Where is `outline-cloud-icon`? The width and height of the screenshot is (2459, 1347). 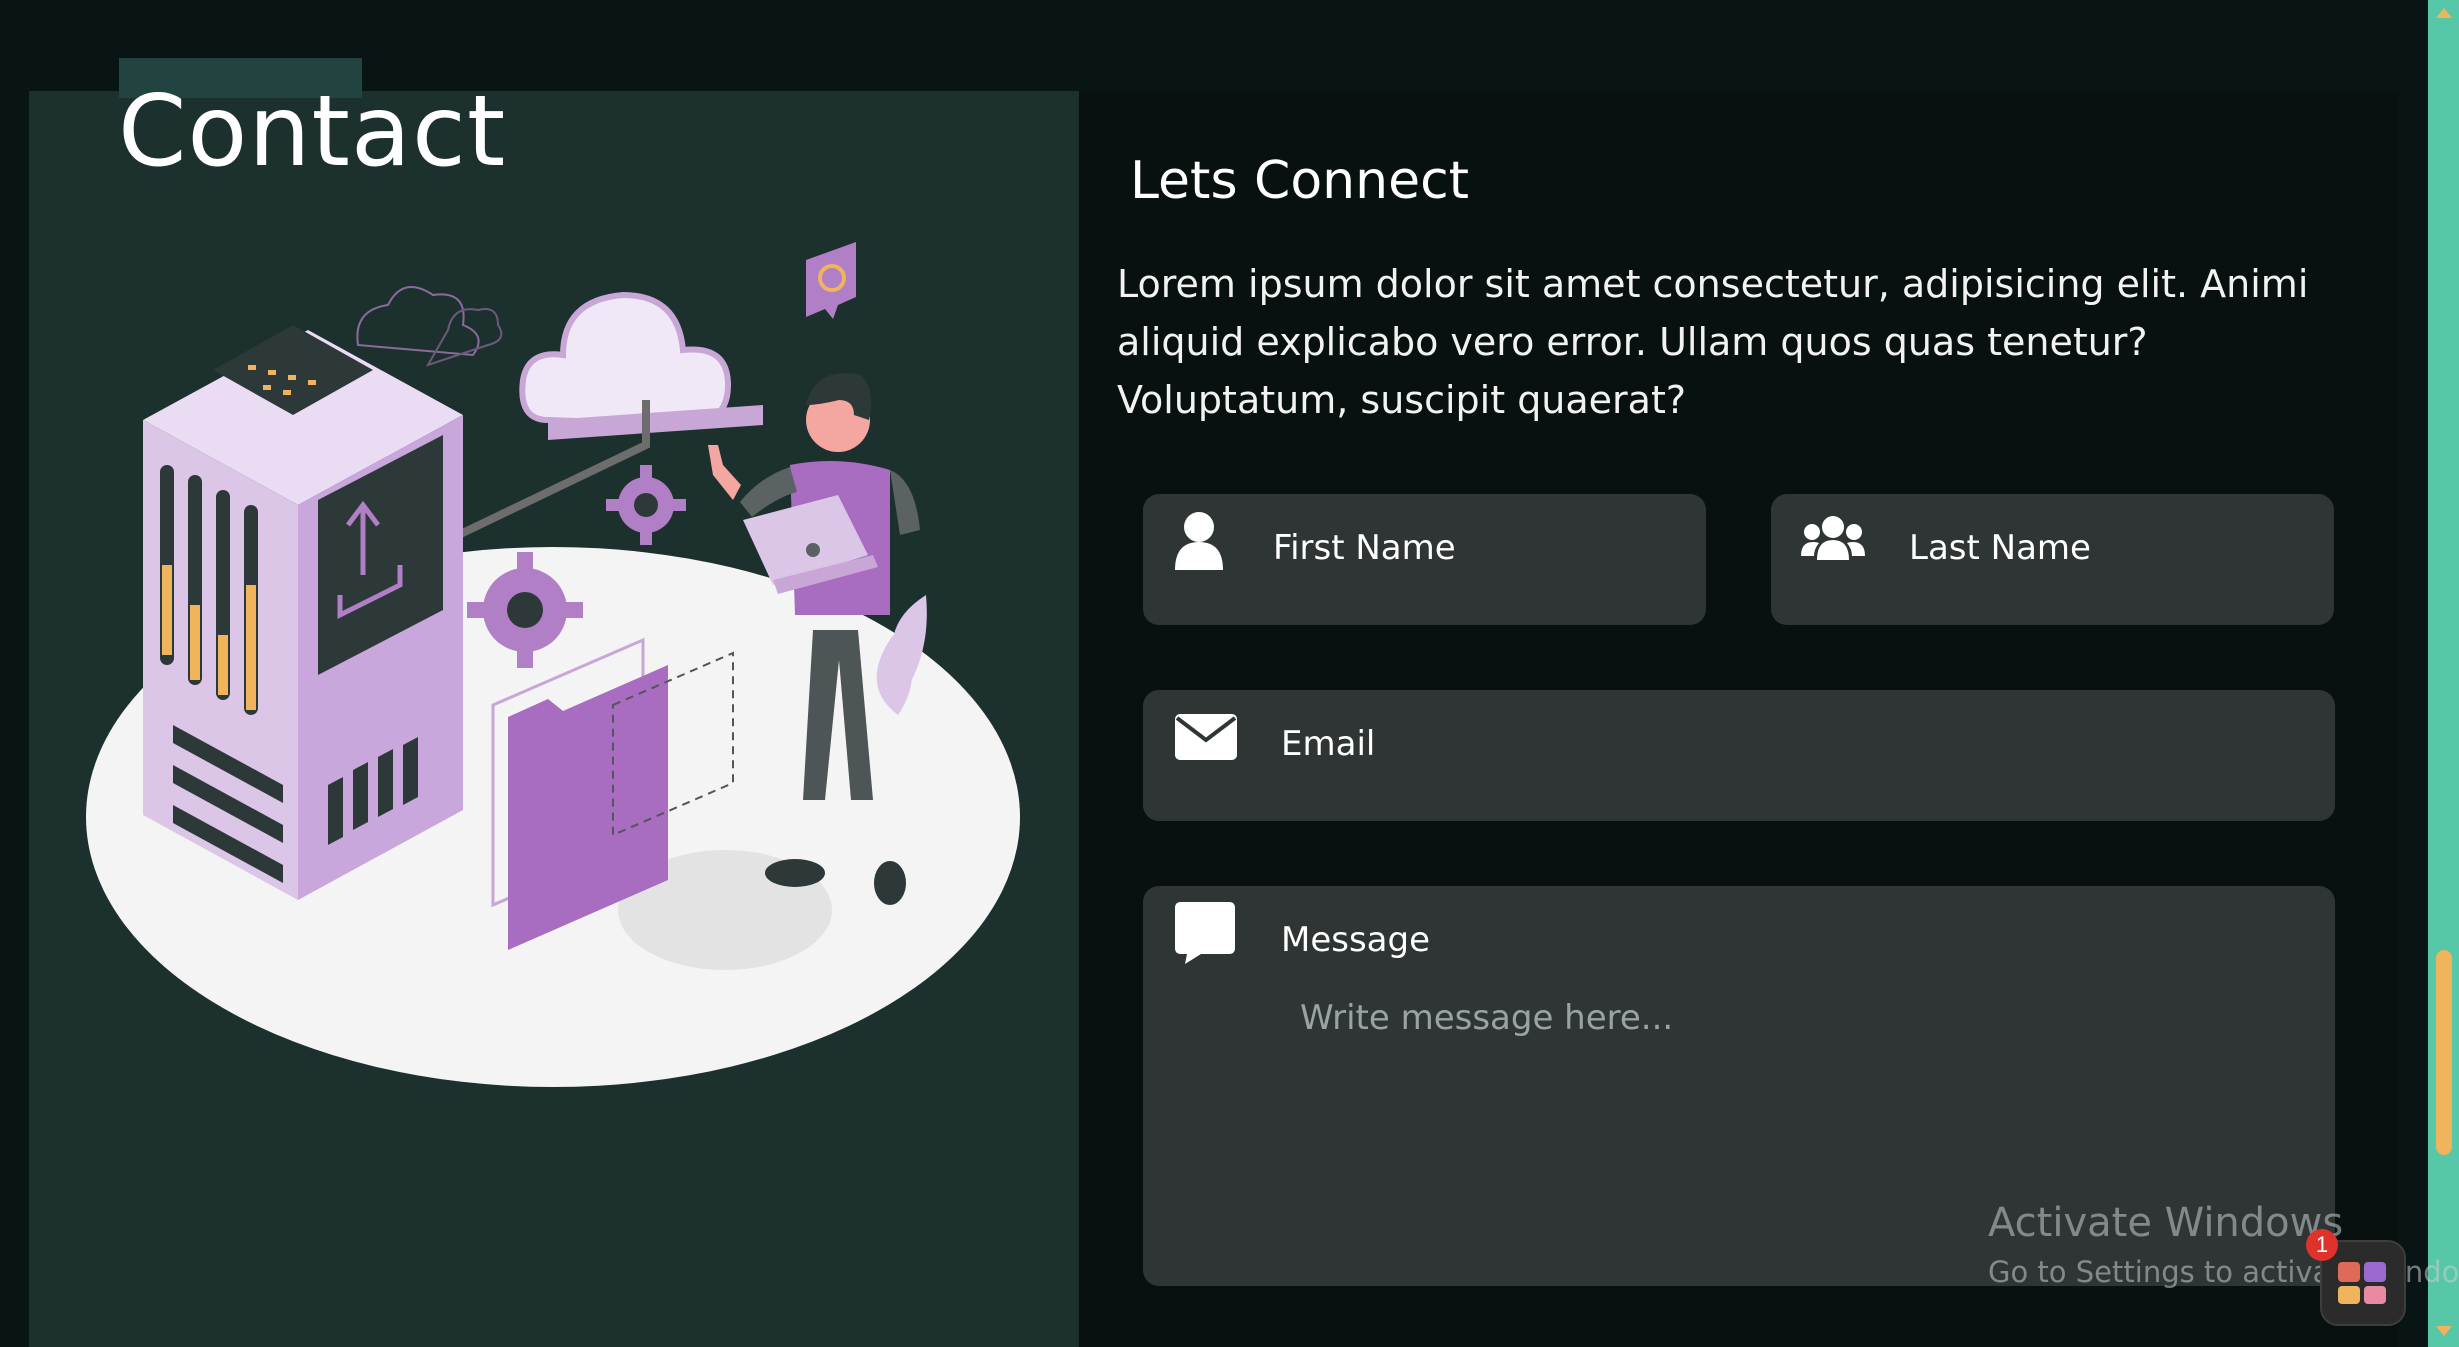
outline-cloud-icon is located at coordinates (418, 321).